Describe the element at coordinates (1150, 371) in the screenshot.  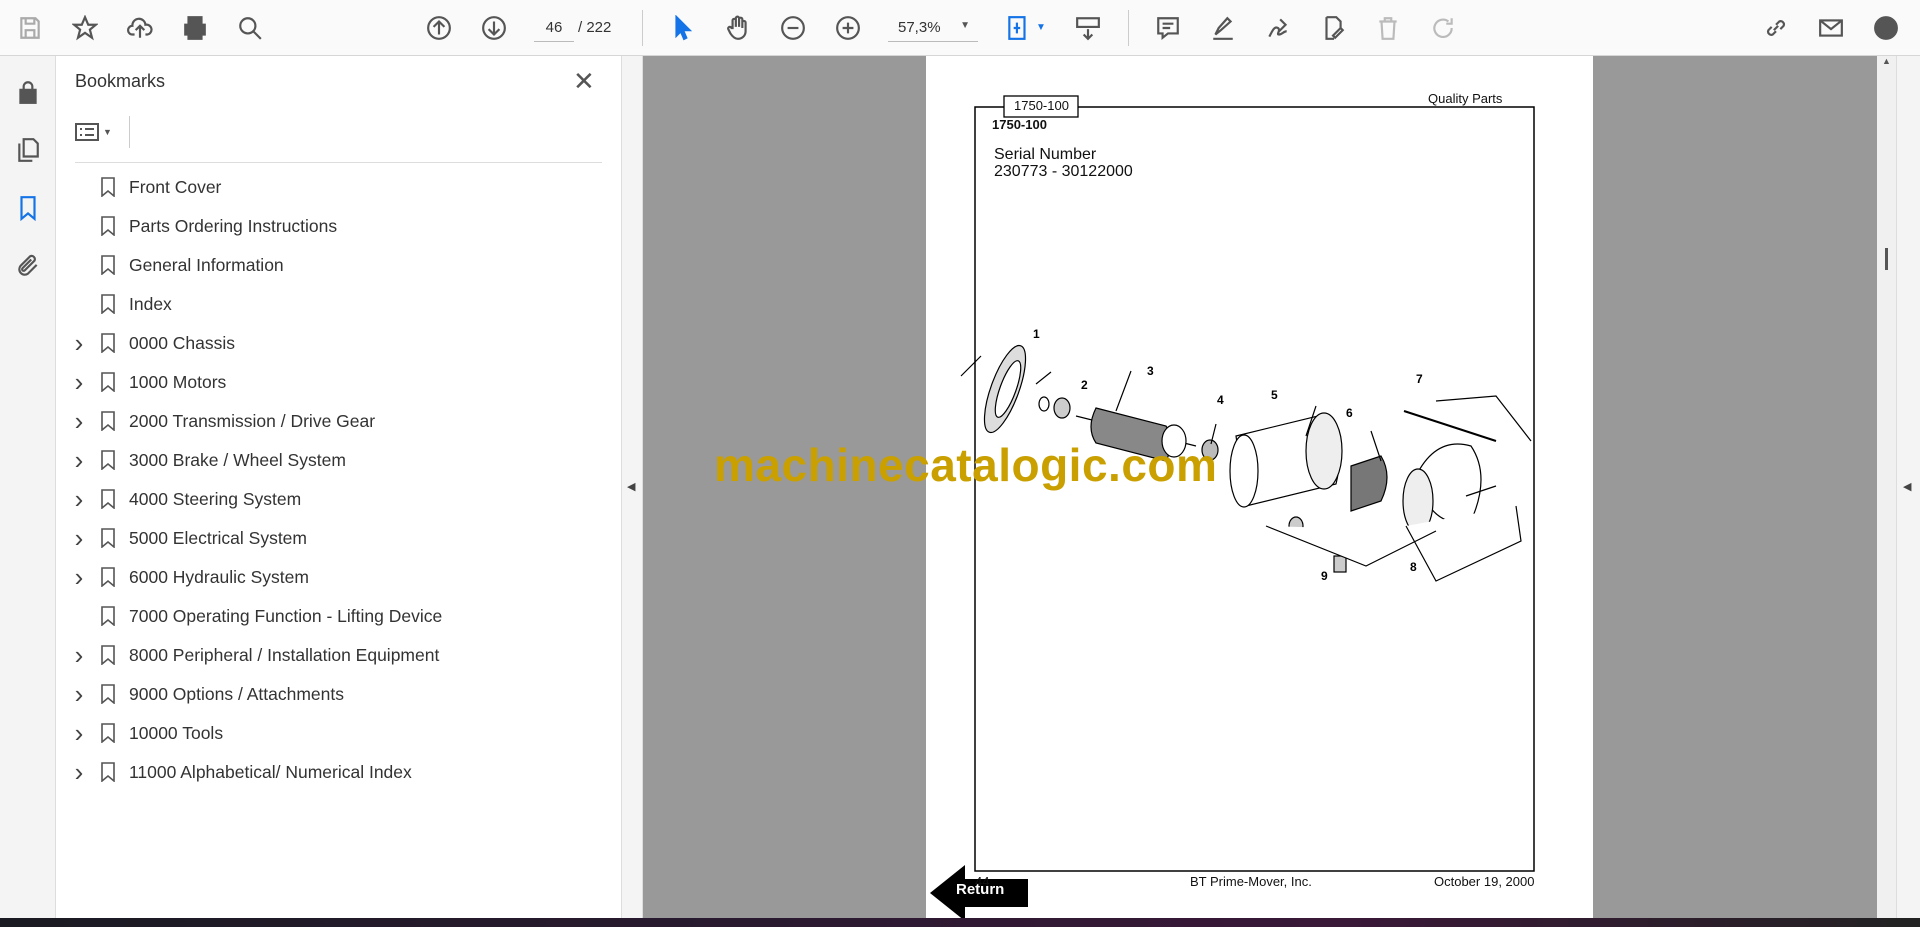
I see `callout-3: 3` at that location.